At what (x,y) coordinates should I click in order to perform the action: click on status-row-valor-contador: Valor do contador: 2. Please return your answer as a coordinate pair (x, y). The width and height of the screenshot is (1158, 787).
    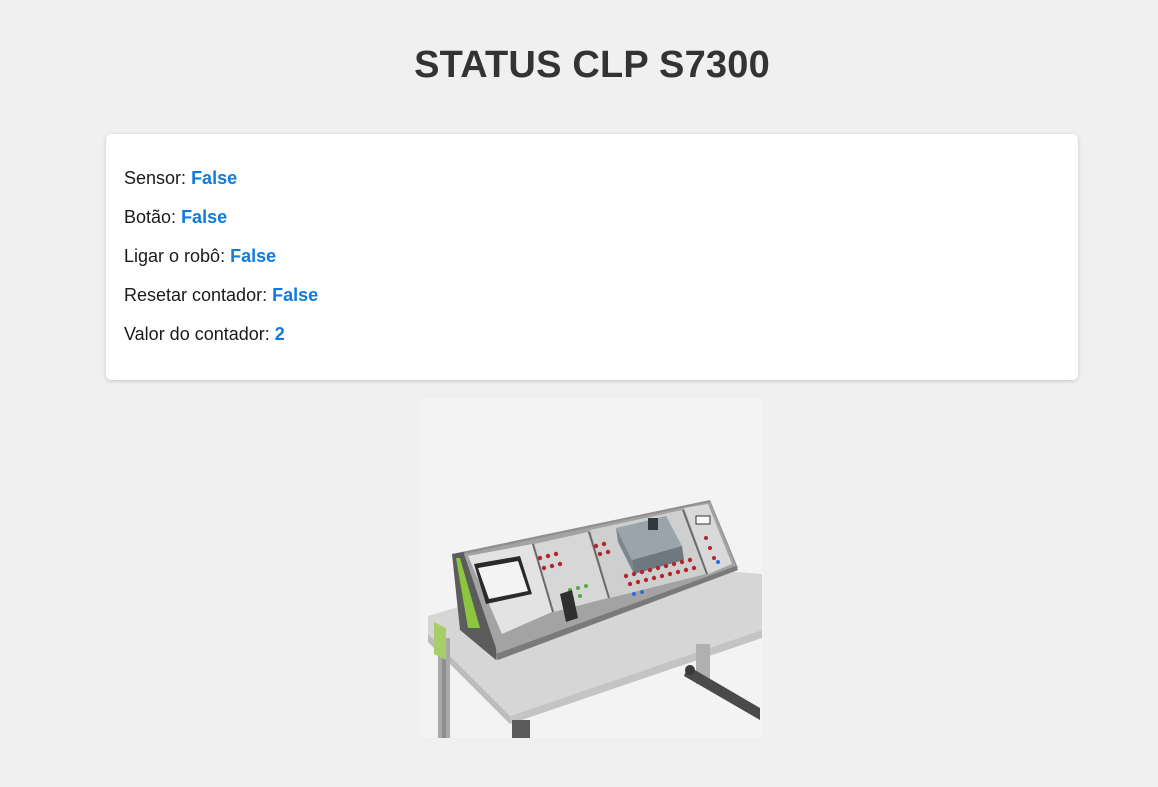
    Looking at the image, I should click on (592, 343).